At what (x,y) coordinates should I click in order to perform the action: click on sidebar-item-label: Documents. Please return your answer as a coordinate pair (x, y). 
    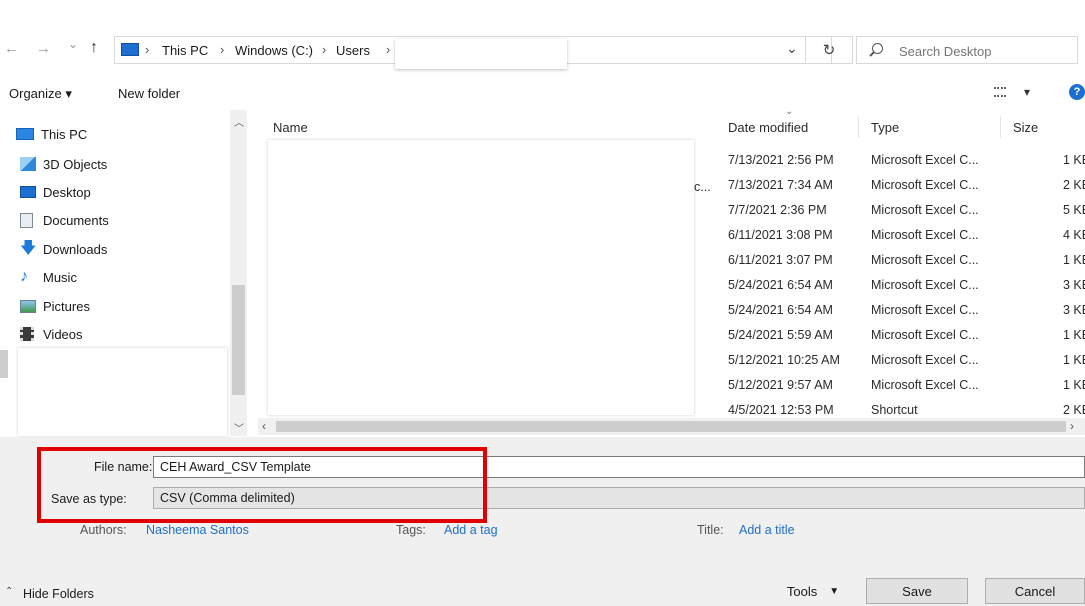
    Looking at the image, I should click on (76, 220).